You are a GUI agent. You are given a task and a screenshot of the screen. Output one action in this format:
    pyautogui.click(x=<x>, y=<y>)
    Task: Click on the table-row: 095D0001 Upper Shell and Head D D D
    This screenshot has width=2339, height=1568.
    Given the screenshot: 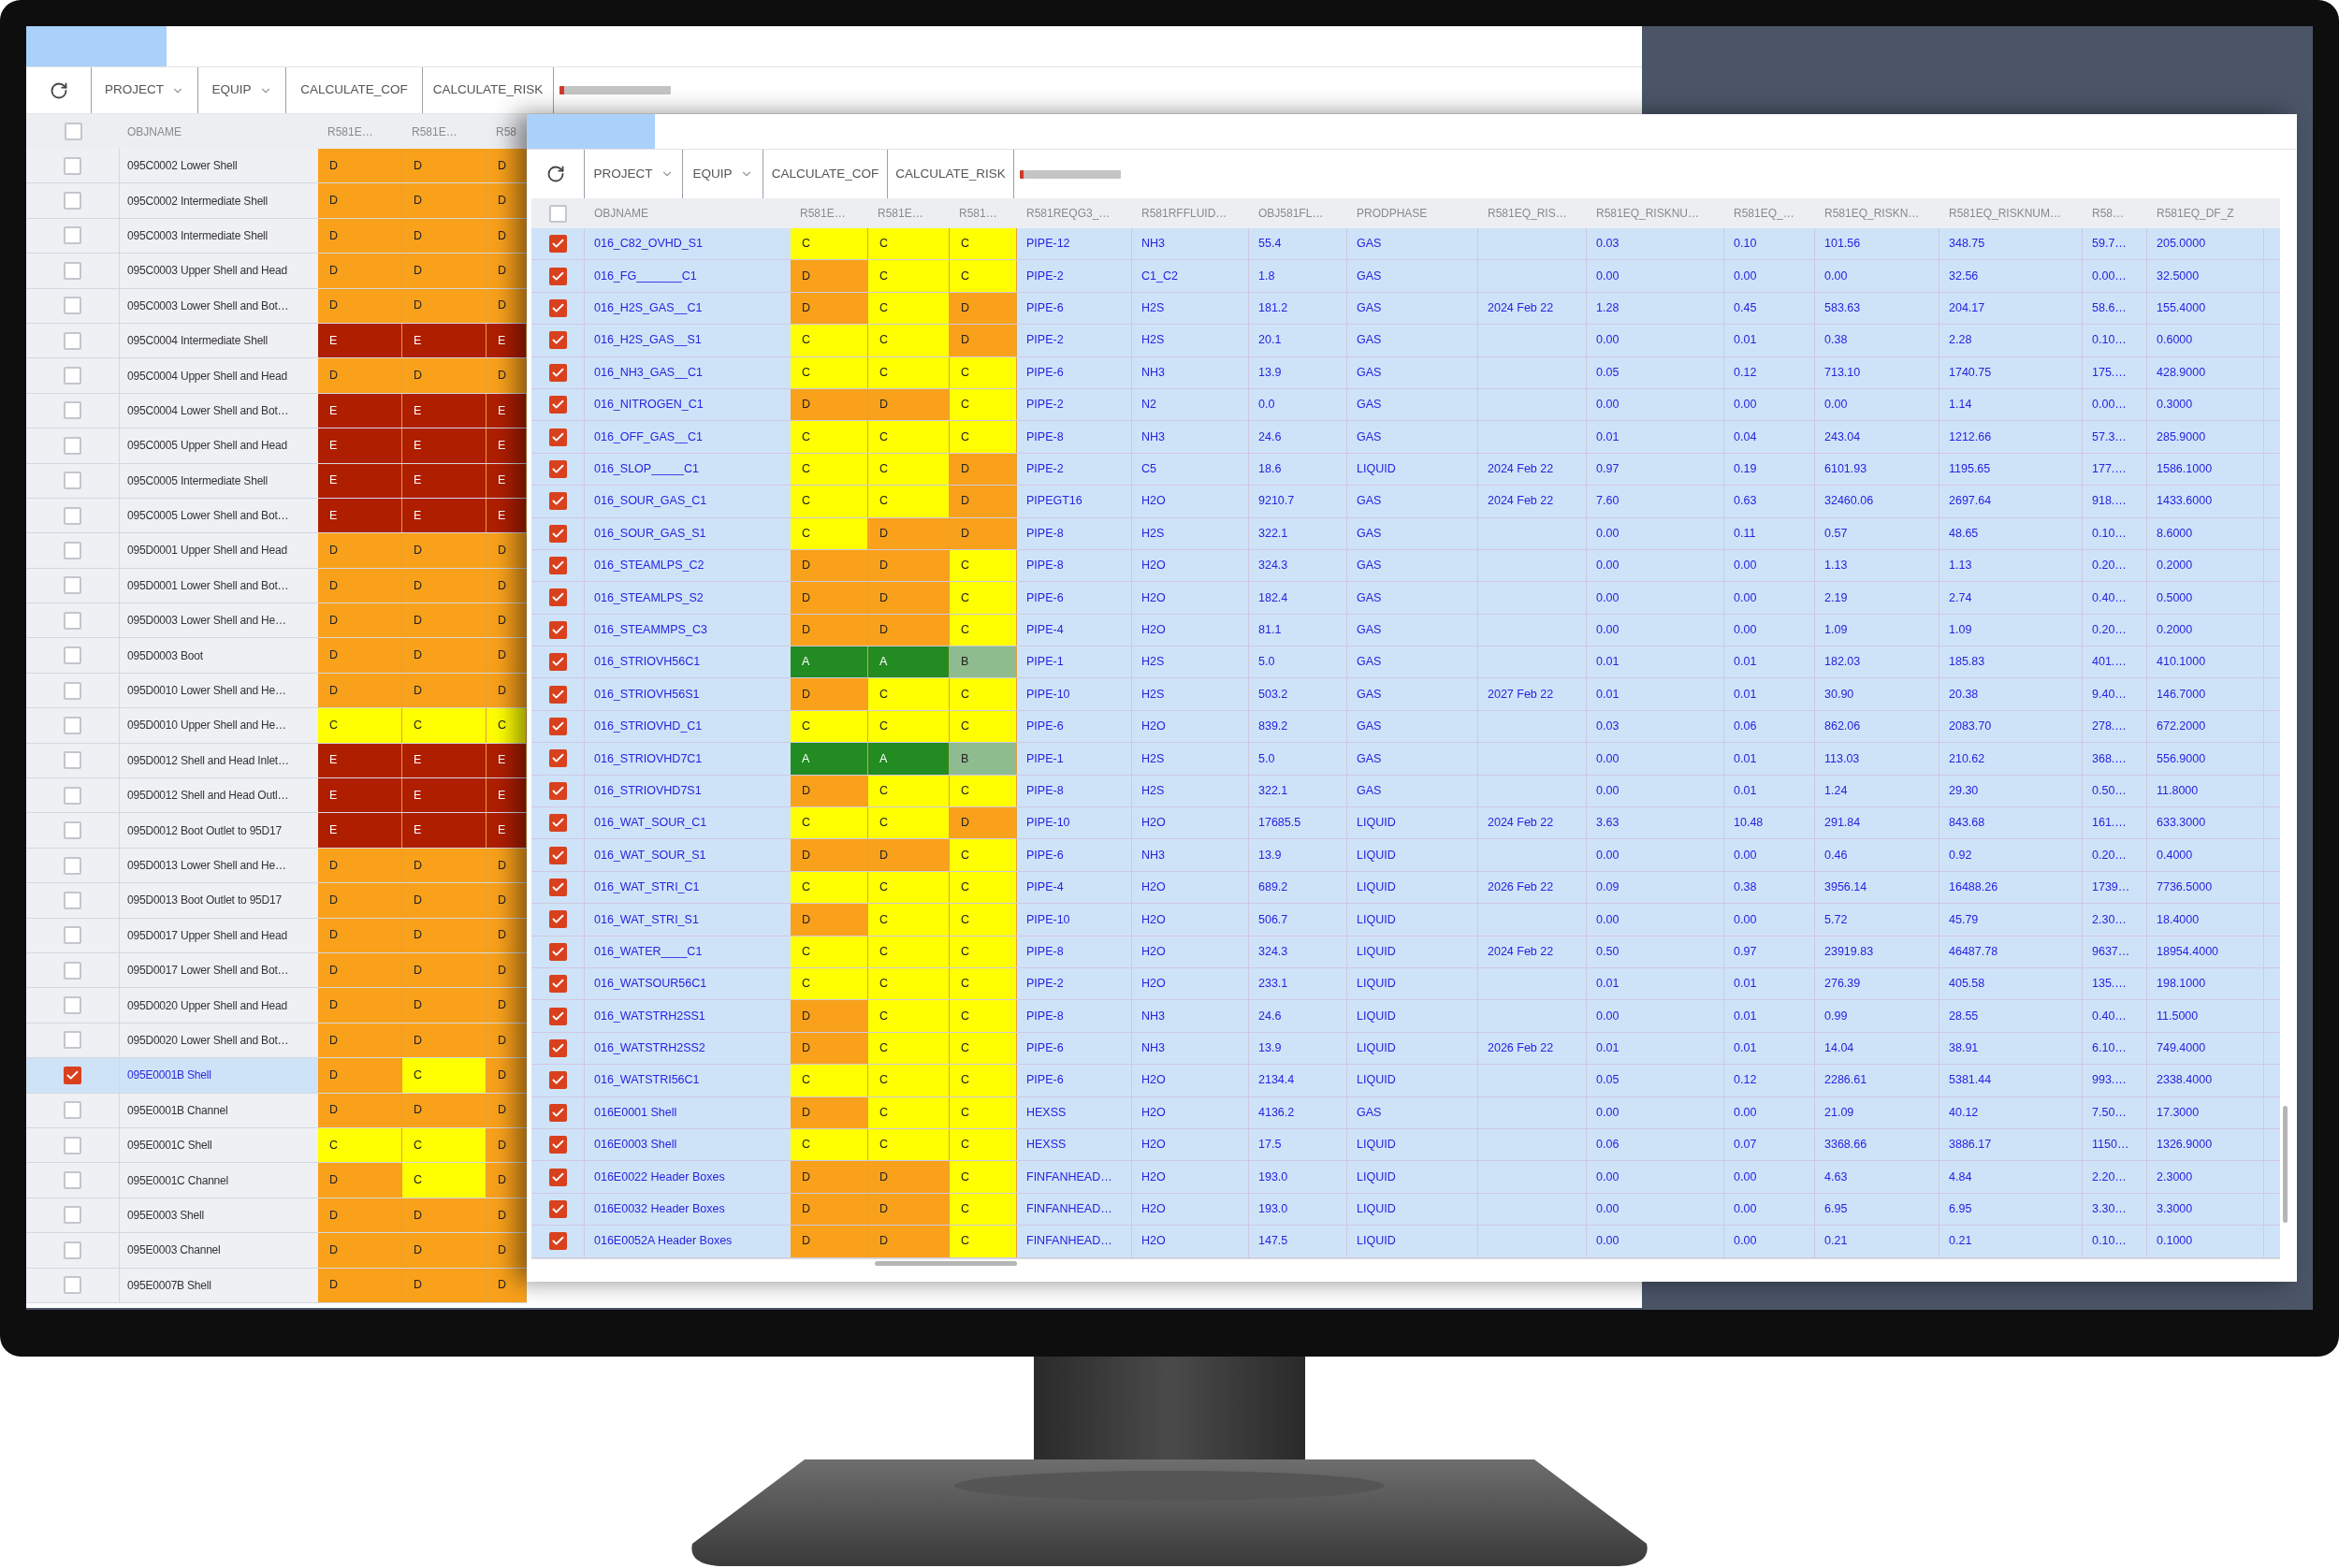 What is the action you would take?
    pyautogui.click(x=276, y=551)
    